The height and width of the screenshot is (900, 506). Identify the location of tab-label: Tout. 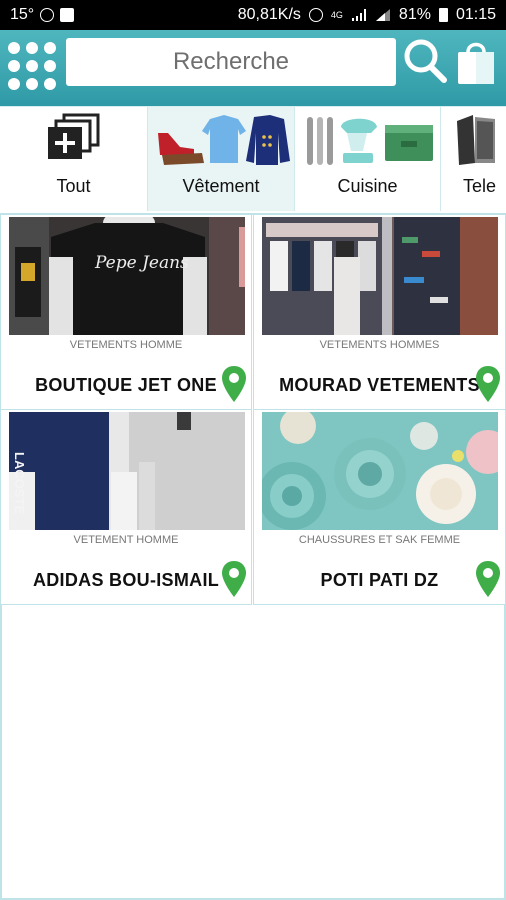
(73, 186).